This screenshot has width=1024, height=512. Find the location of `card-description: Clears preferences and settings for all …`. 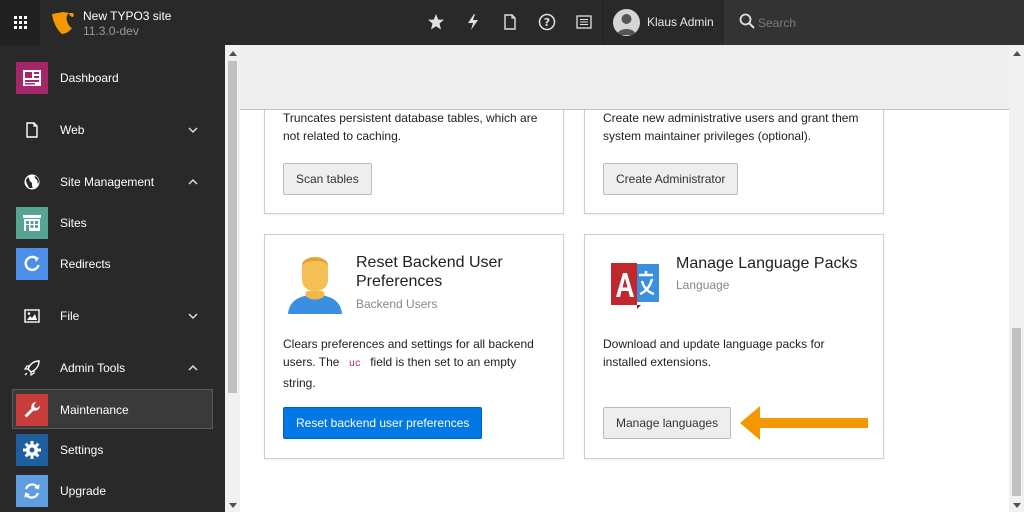

card-description: Clears preferences and settings for all … is located at coordinates (408, 344).